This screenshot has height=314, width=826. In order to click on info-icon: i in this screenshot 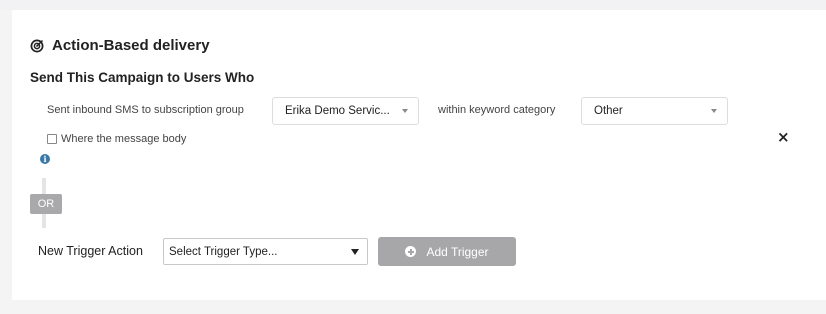, I will do `click(45, 159)`.